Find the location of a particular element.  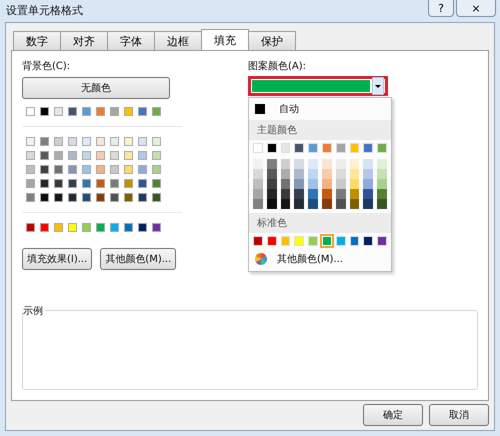

tab: 数字 is located at coordinates (37, 40).